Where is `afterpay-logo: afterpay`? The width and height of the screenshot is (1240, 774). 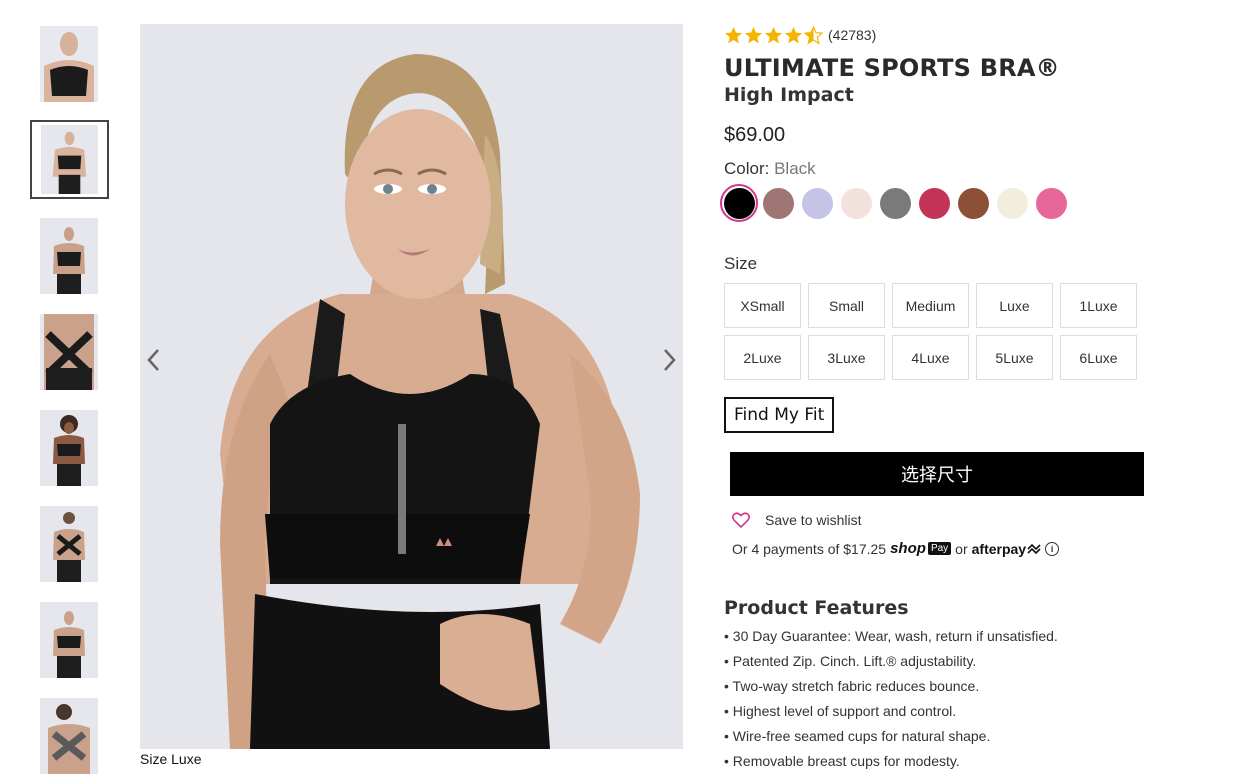
afterpay-logo: afterpay is located at coordinates (999, 548).